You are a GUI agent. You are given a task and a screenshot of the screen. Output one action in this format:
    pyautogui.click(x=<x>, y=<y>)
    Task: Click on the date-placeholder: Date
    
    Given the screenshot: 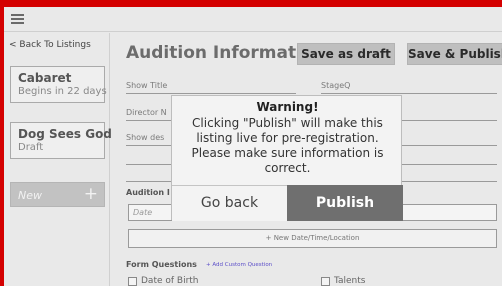 What is the action you would take?
    pyautogui.click(x=143, y=212)
    